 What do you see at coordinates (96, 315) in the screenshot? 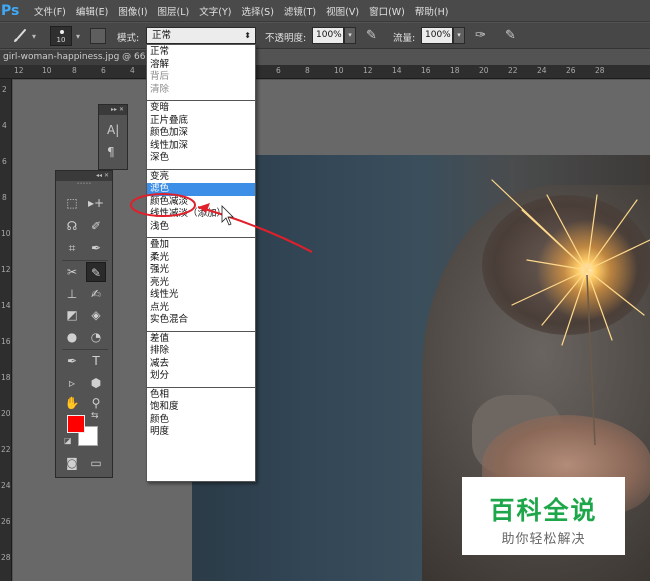
I see `paint-bucket-tool-icon: ◈` at bounding box center [96, 315].